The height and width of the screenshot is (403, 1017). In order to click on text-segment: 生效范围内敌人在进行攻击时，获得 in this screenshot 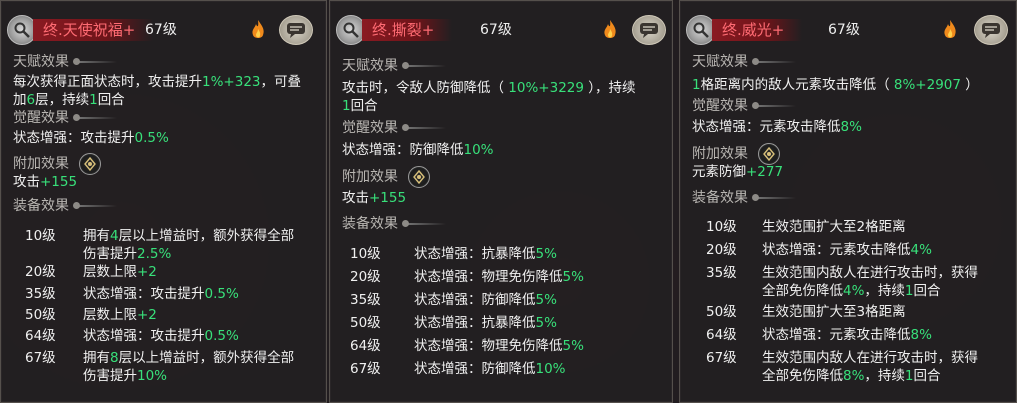, I will do `click(870, 273)`.